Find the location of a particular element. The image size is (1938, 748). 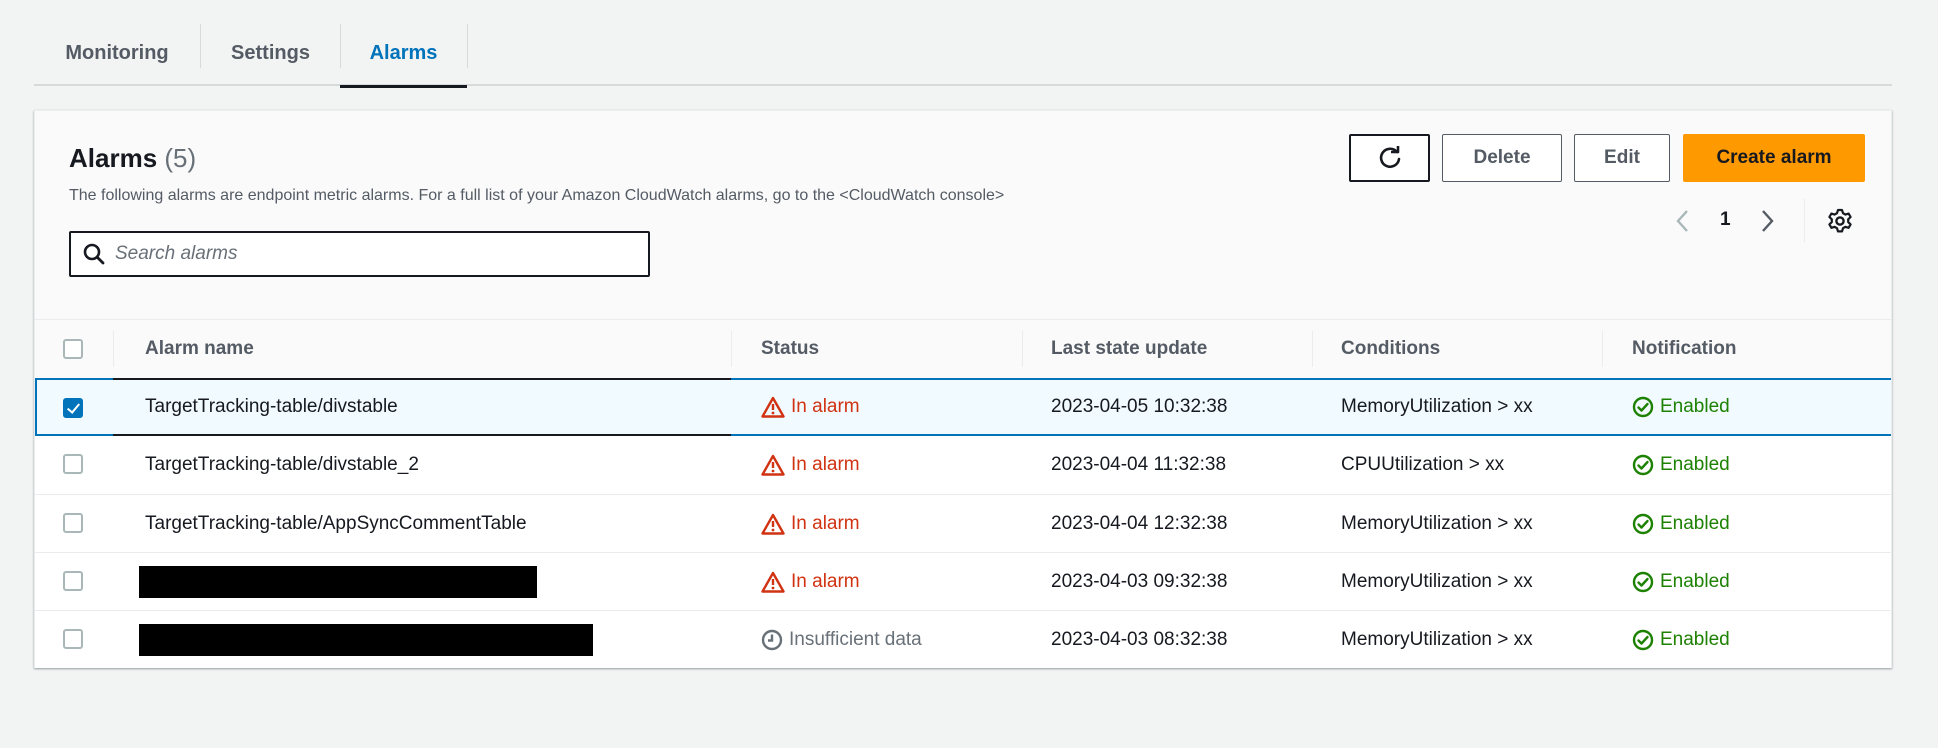

last-update-cell: 2023-04-05 10:32:38 is located at coordinates (1139, 406).